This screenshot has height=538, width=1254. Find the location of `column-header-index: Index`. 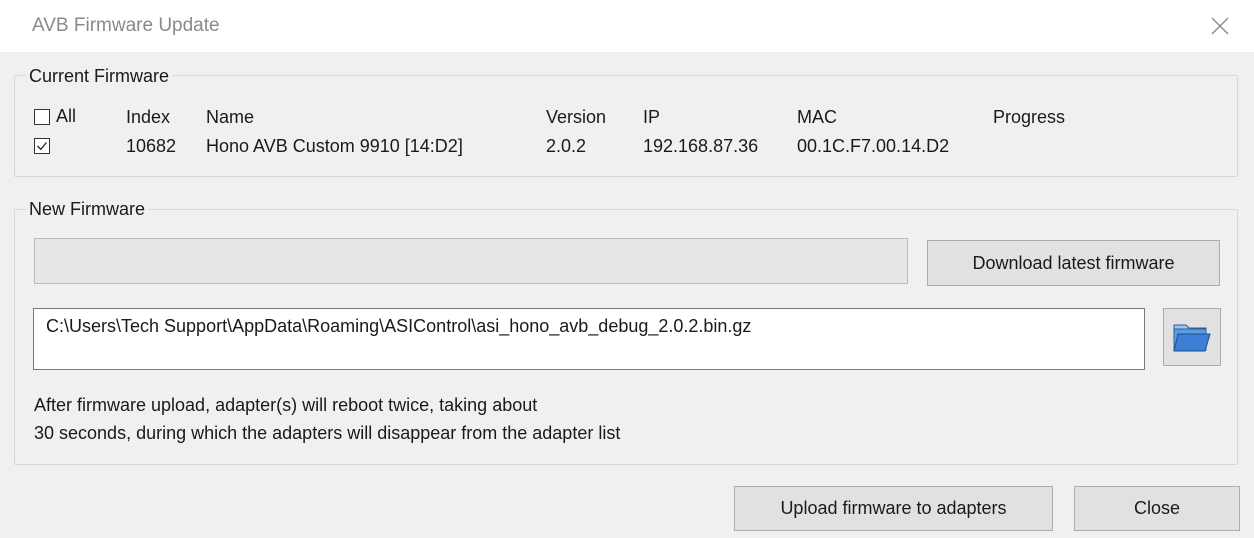

column-header-index: Index is located at coordinates (148, 117).